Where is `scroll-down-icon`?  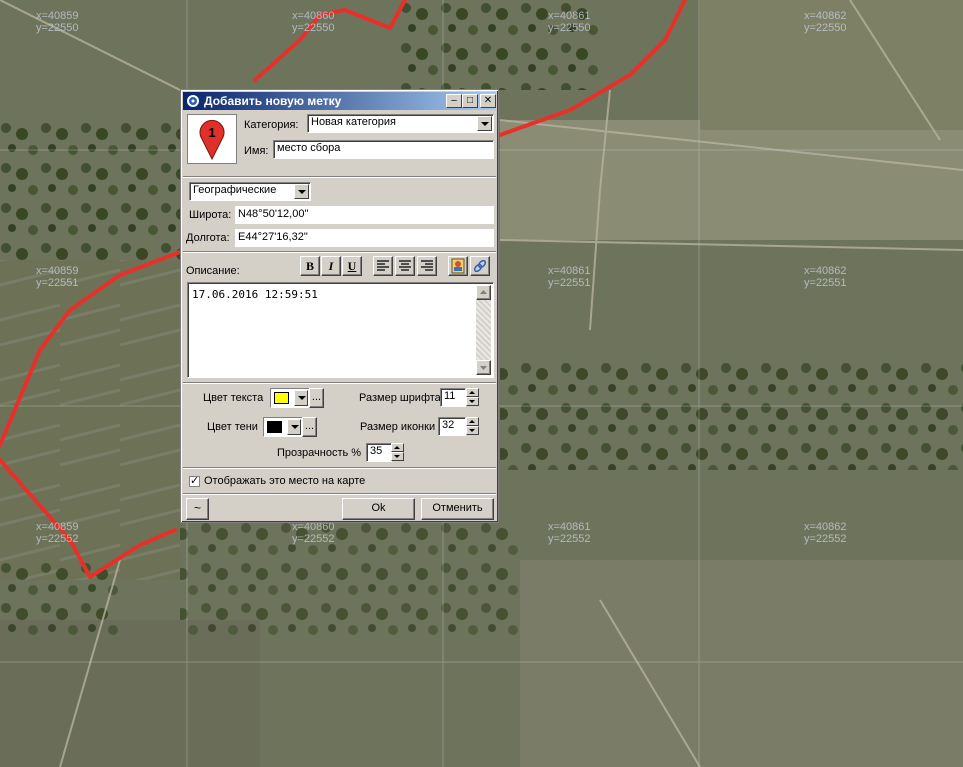 scroll-down-icon is located at coordinates (483, 368).